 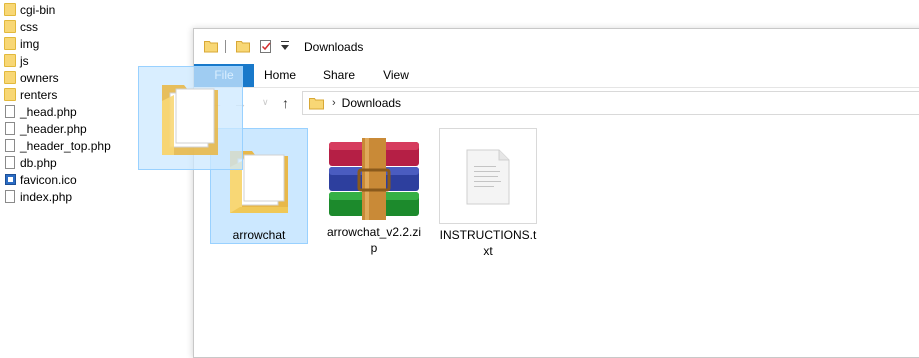 What do you see at coordinates (488, 251) in the screenshot?
I see `file-name-continued: xt` at bounding box center [488, 251].